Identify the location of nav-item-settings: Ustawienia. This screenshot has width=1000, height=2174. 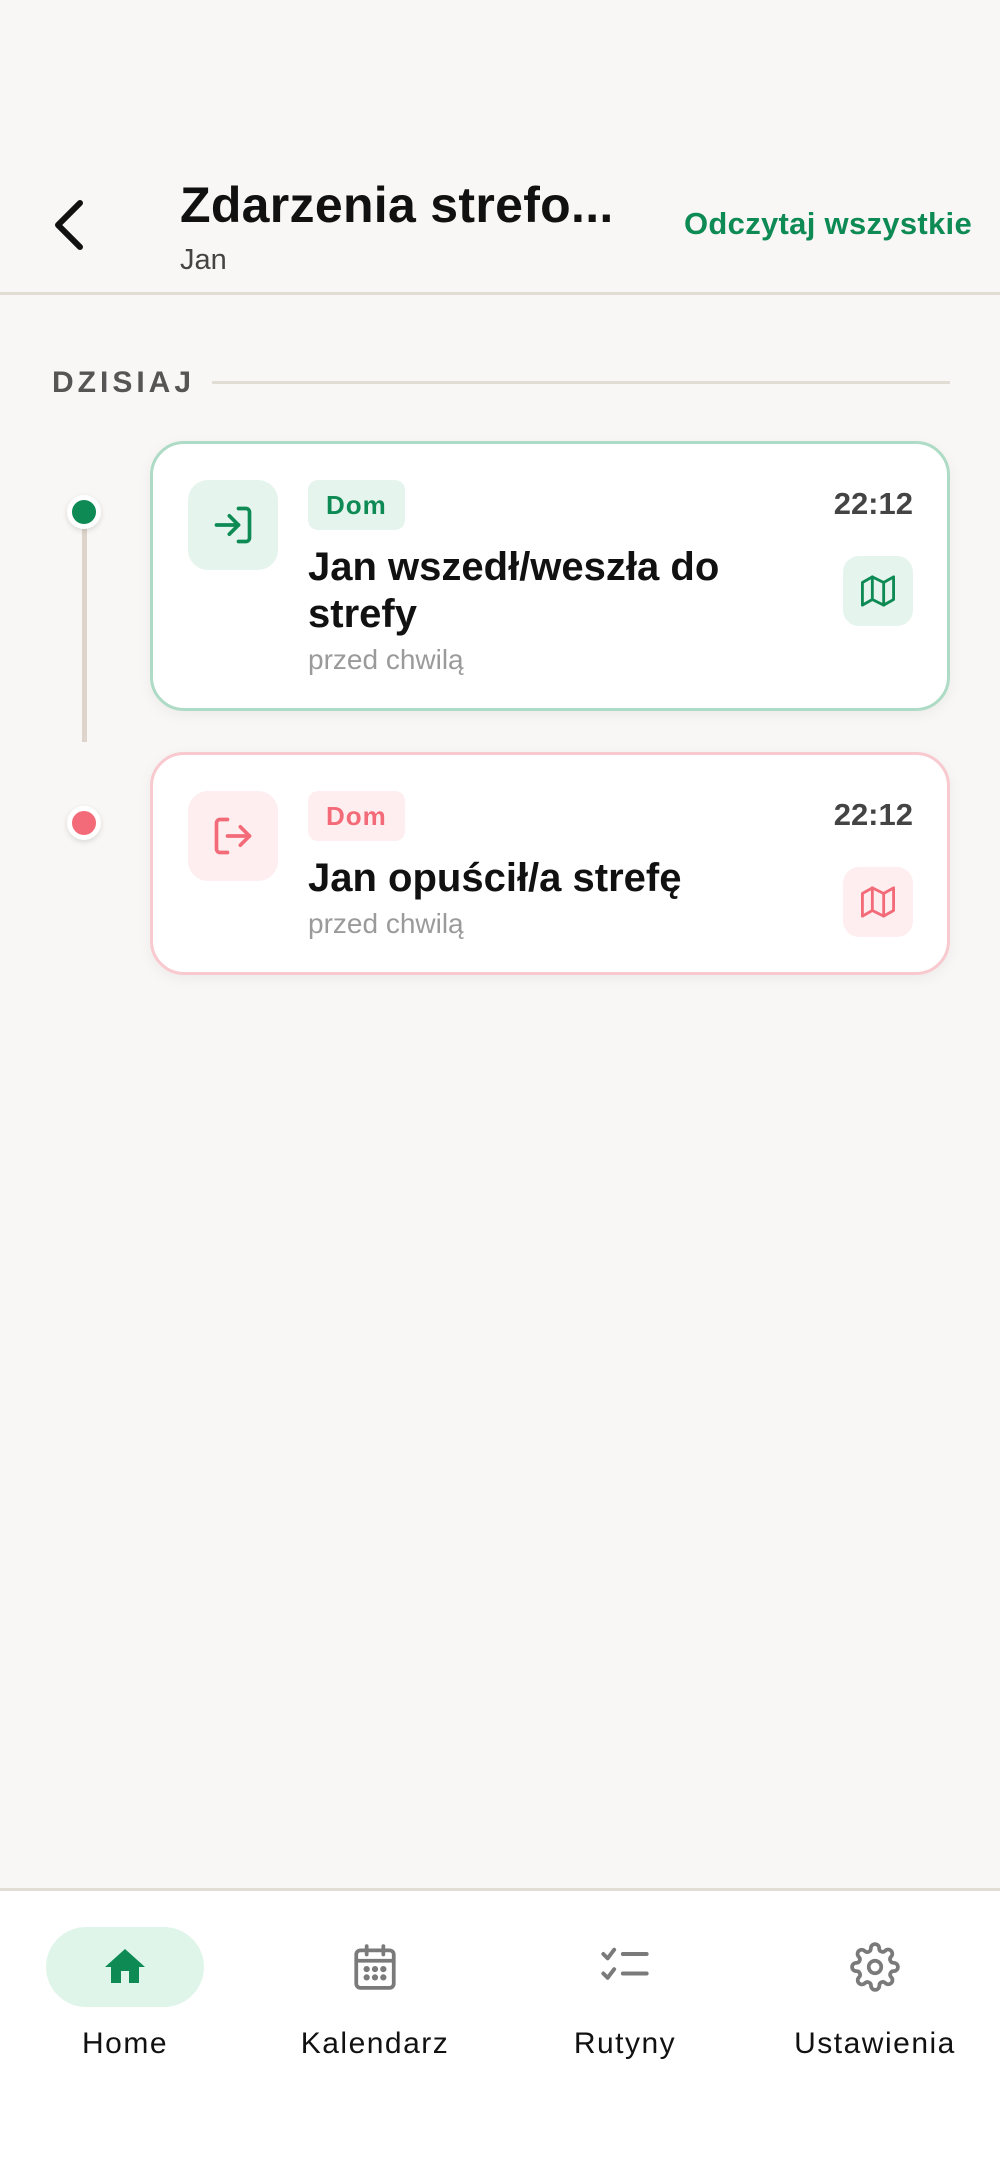
(875, 2002).